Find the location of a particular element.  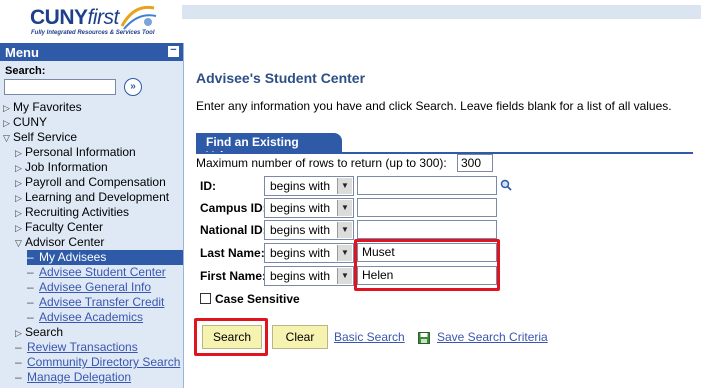

menu-item-job-information: ▷ Job Information is located at coordinates (91, 167).